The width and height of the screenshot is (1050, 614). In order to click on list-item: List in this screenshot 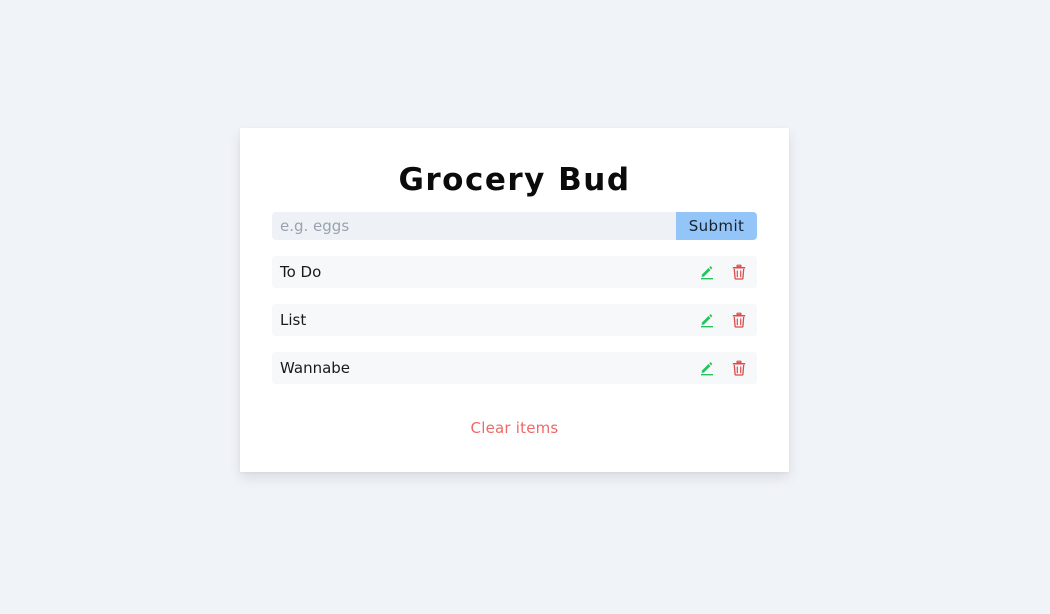, I will do `click(514, 320)`.